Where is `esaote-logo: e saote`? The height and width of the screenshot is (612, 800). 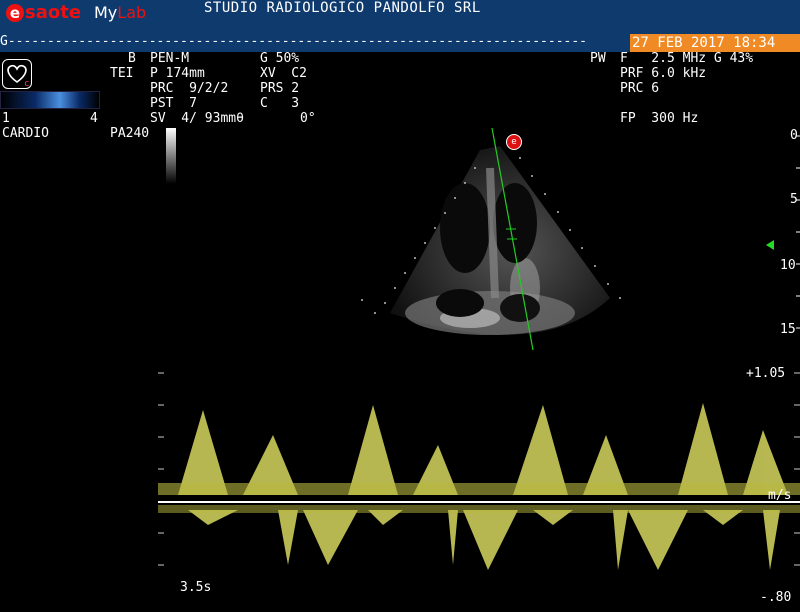 esaote-logo: e saote is located at coordinates (43, 12).